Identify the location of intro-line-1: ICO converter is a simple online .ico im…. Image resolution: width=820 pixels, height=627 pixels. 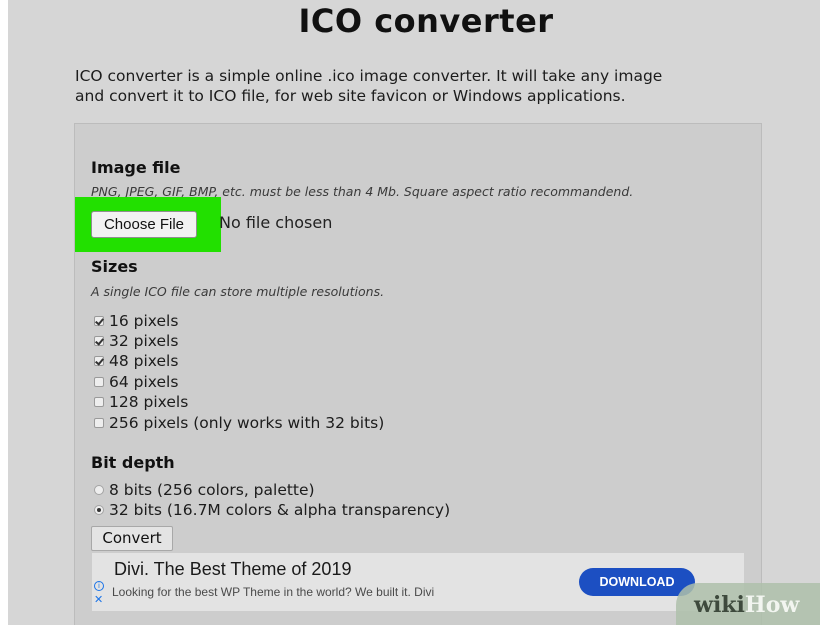
(369, 76).